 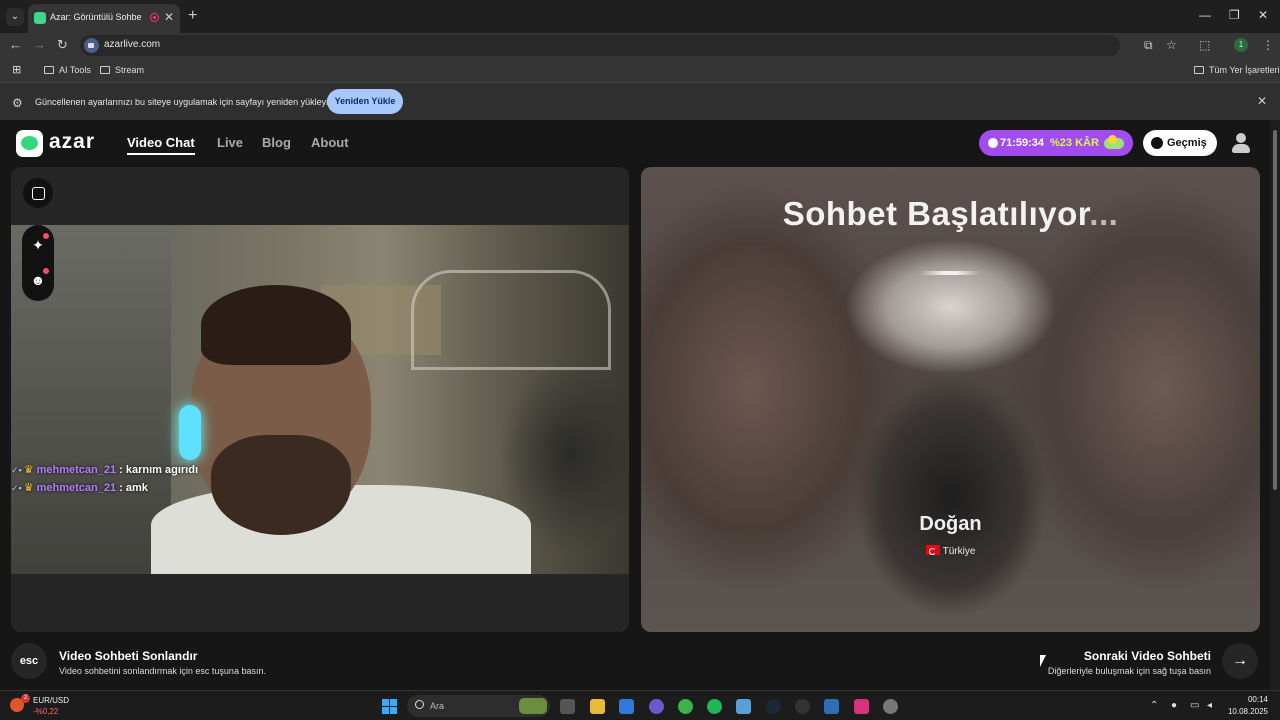 What do you see at coordinates (1171, 45) in the screenshot?
I see `bookmark-star-icon: ☆` at bounding box center [1171, 45].